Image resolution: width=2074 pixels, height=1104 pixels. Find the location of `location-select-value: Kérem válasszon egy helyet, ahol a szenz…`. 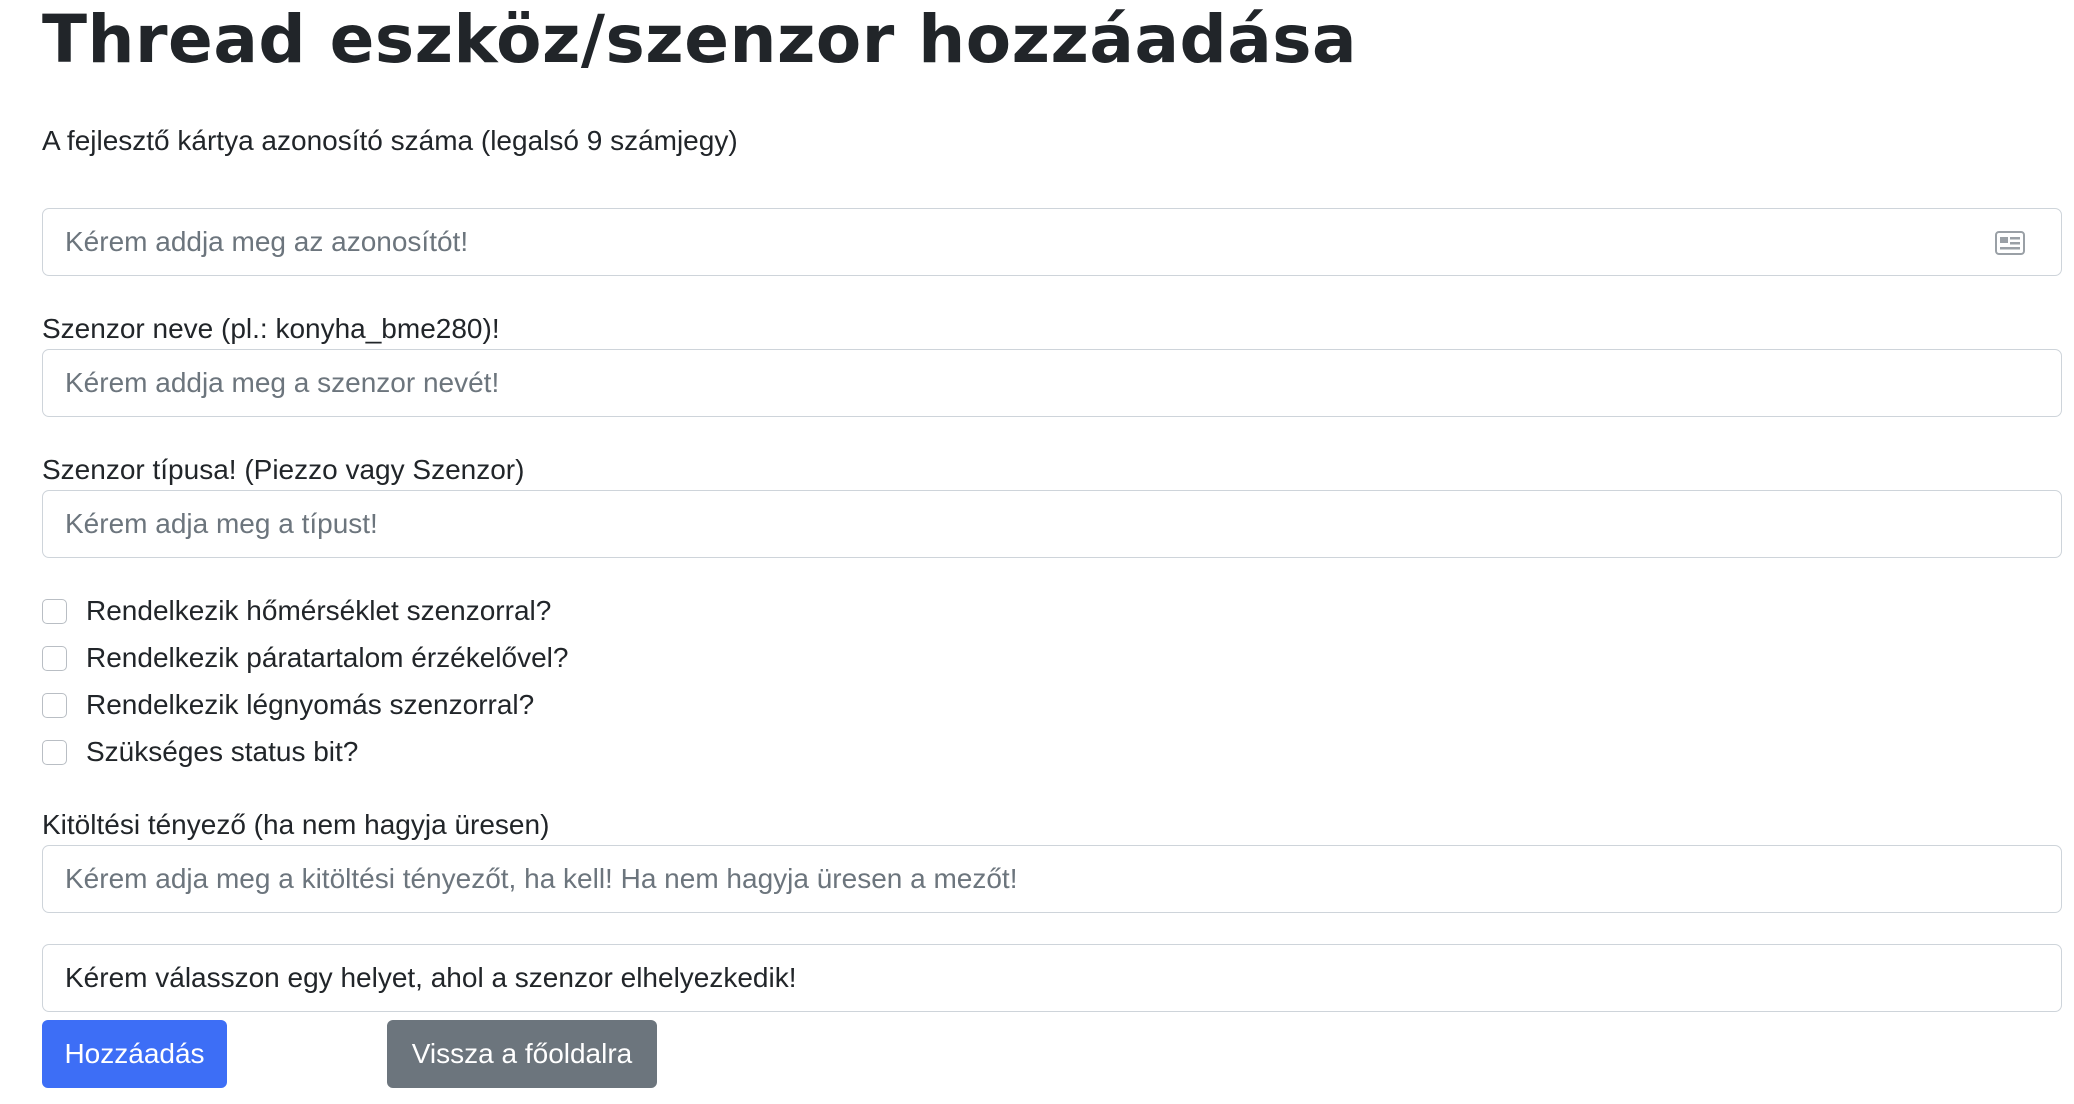

location-select-value: Kérem válasszon egy helyet, ahol a szenz… is located at coordinates (431, 978).